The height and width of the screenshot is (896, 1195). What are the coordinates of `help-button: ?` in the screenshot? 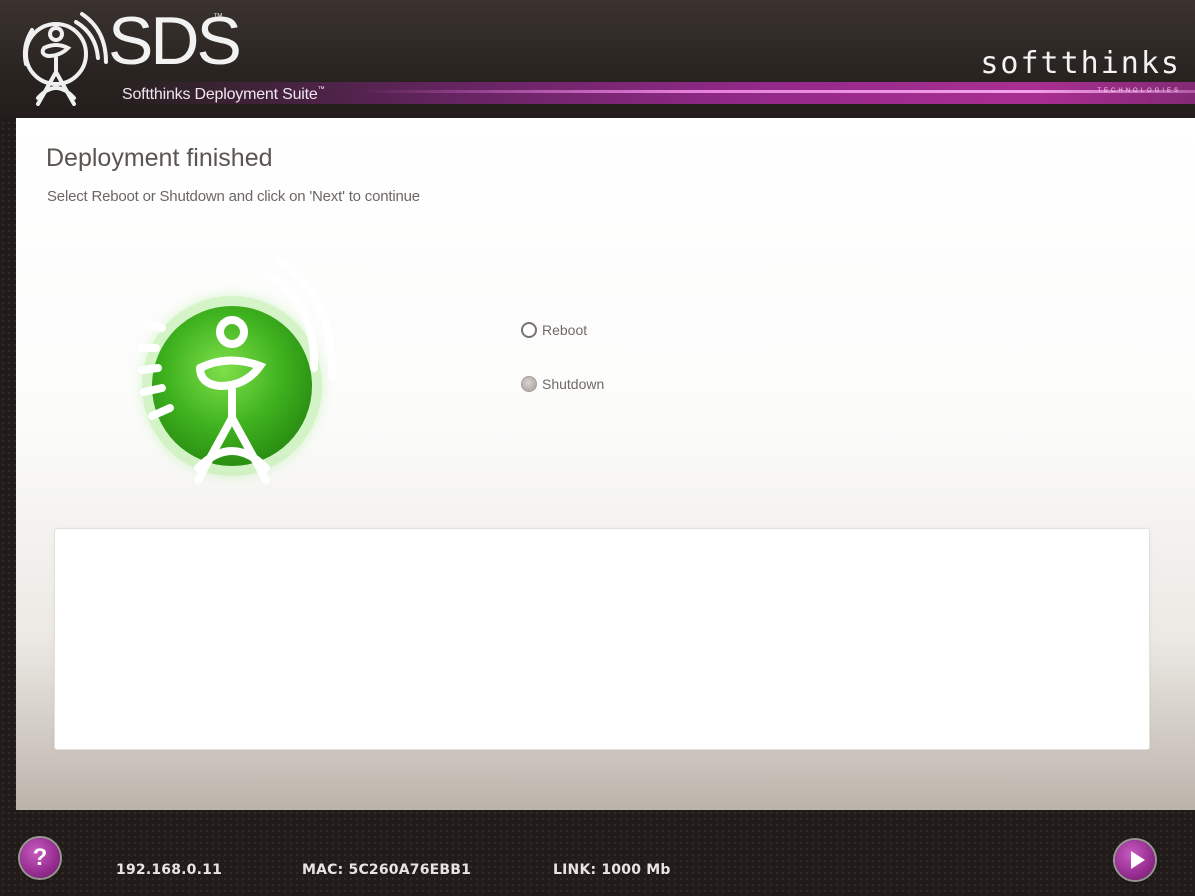 It's located at (40, 858).